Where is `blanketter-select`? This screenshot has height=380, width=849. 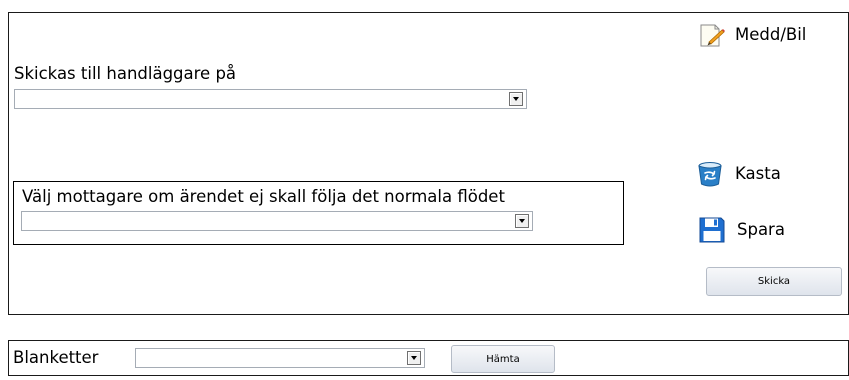 blanketter-select is located at coordinates (280, 358).